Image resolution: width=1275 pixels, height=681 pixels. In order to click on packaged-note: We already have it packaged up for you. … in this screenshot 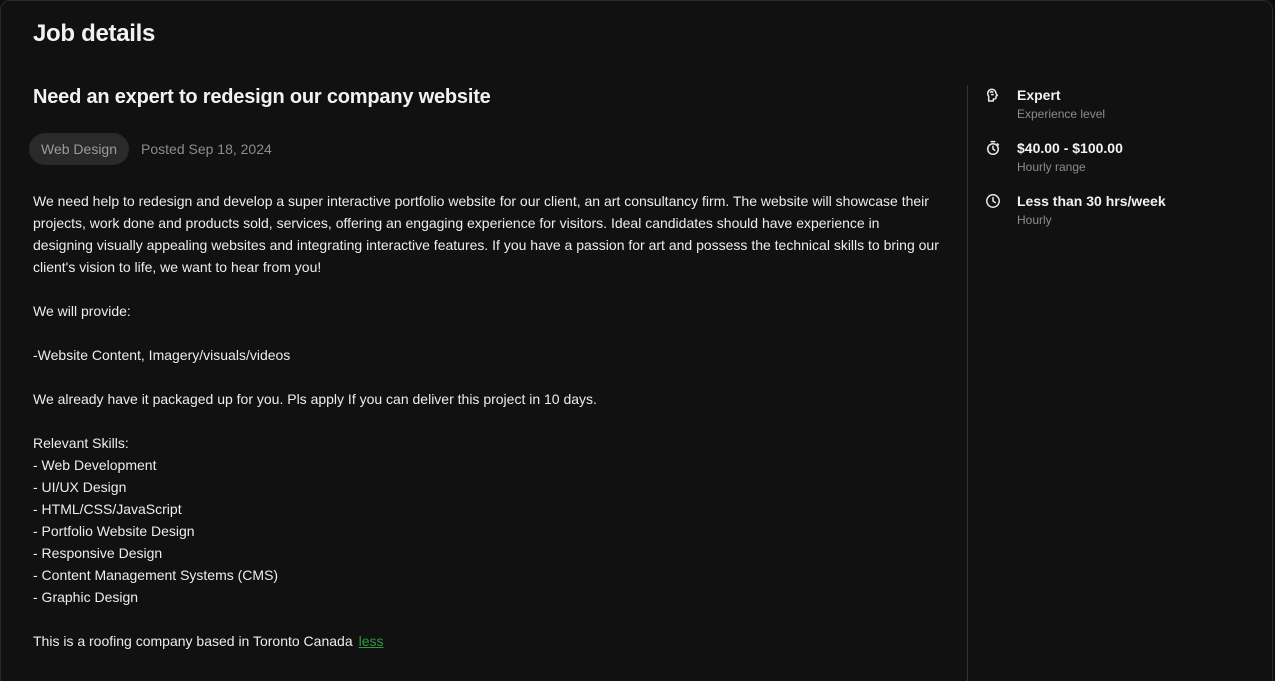, I will do `click(315, 399)`.